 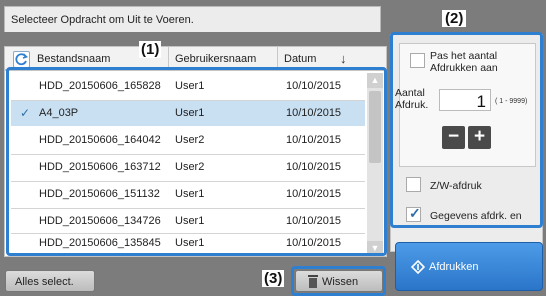 What do you see at coordinates (300, 59) in the screenshot?
I see `column-header-date: Datum` at bounding box center [300, 59].